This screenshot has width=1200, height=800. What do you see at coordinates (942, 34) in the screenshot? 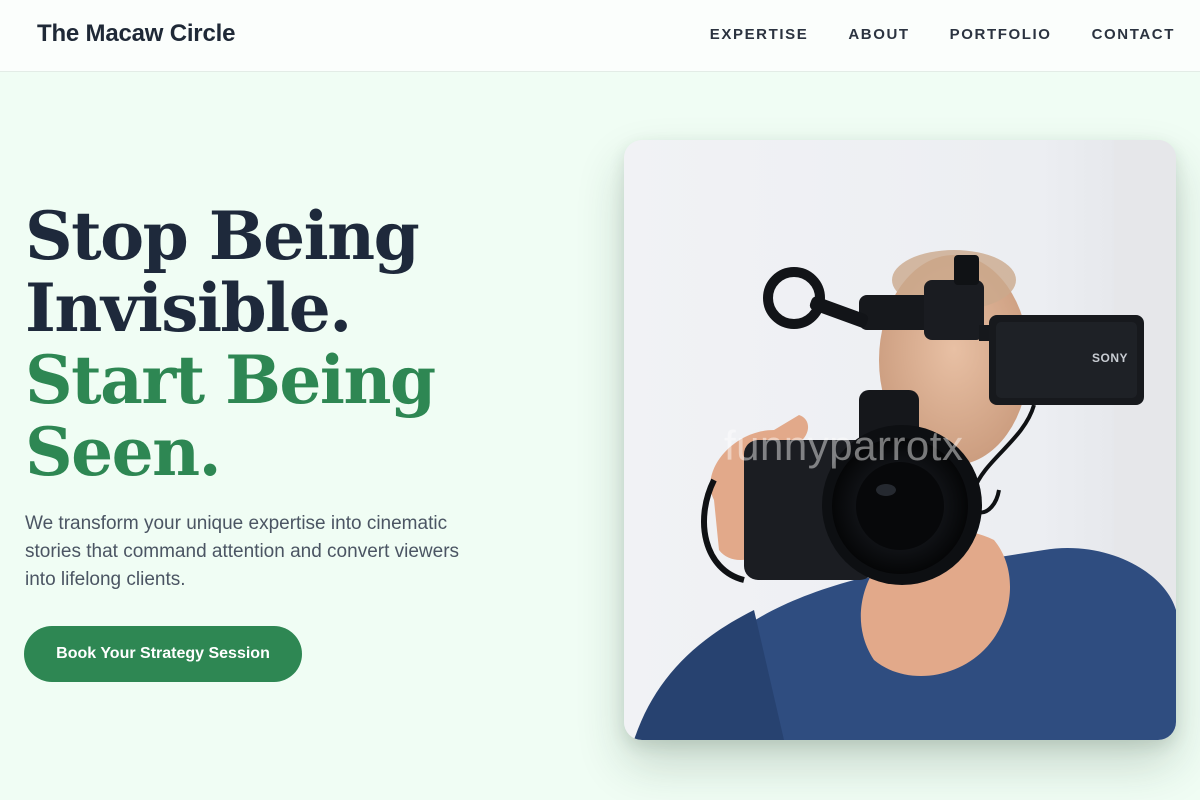
I see `main-nav: EXPERTISE ABOUT PORTFOLIO CONTACT` at bounding box center [942, 34].